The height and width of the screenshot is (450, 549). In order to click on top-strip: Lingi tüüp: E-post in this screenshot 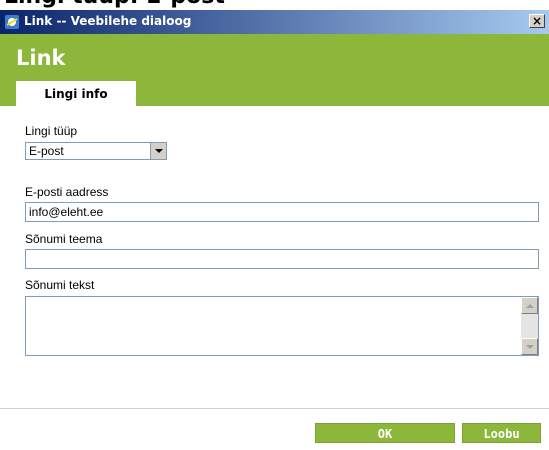, I will do `click(274, 5)`.